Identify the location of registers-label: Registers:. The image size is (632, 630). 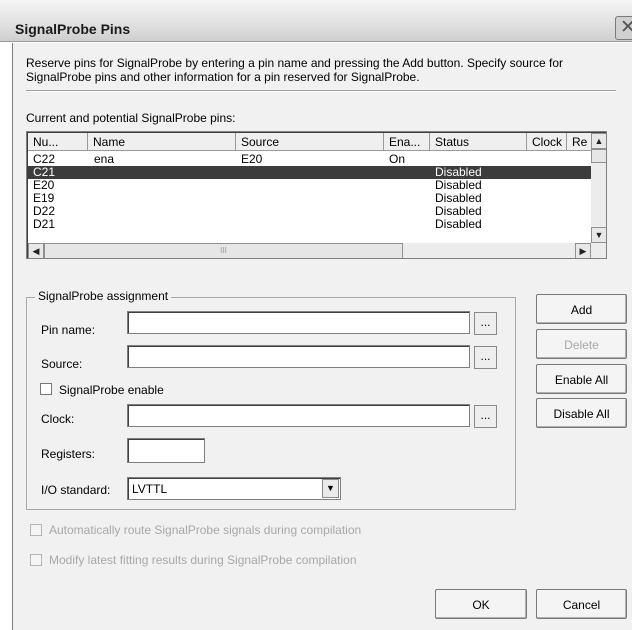
(68, 454).